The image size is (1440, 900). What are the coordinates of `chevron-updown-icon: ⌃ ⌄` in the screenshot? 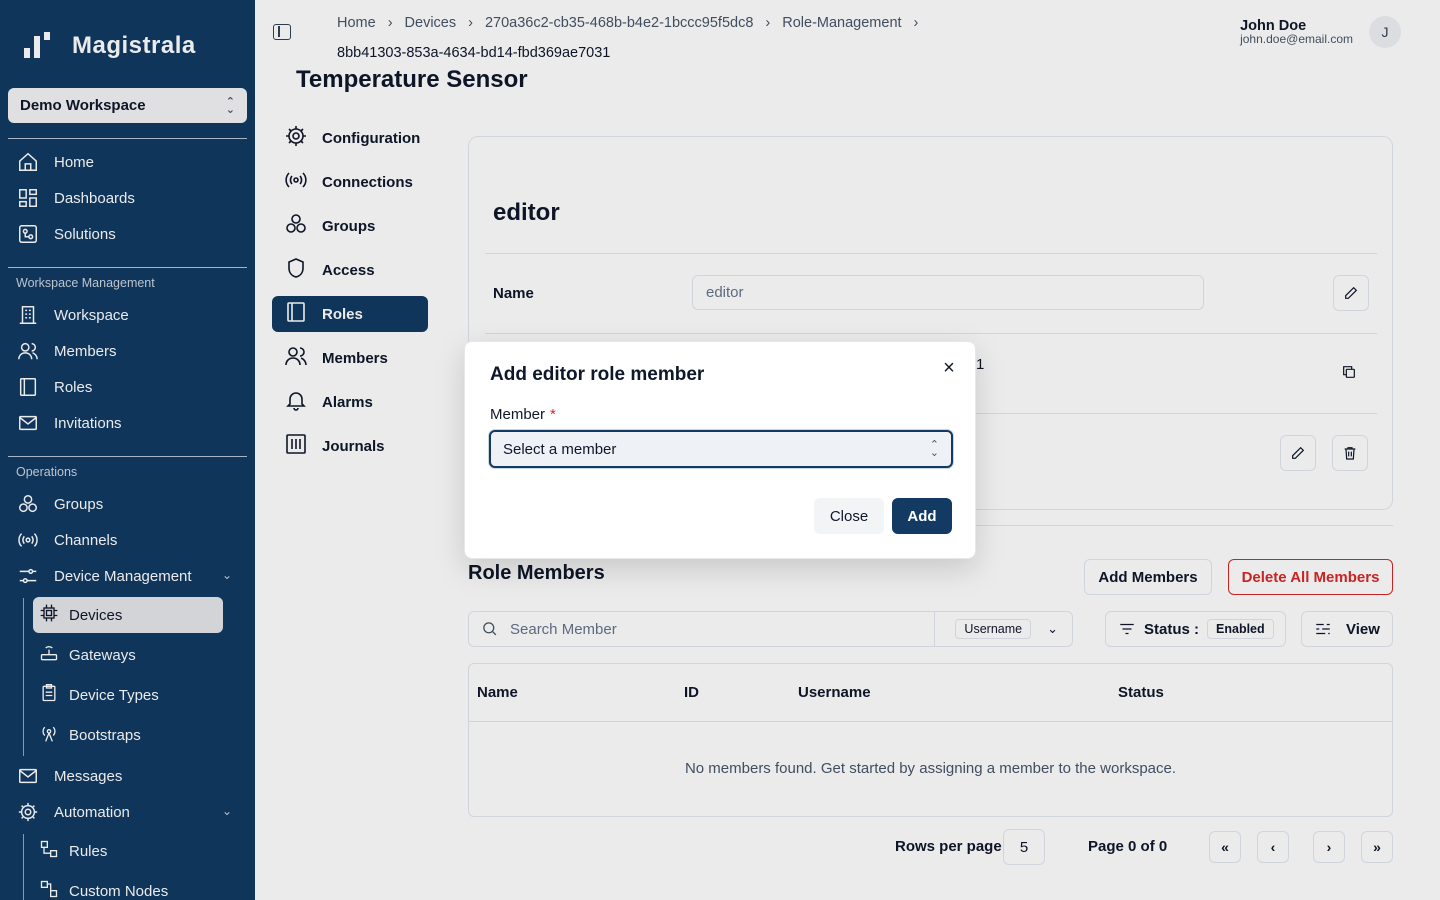 It's located at (934, 449).